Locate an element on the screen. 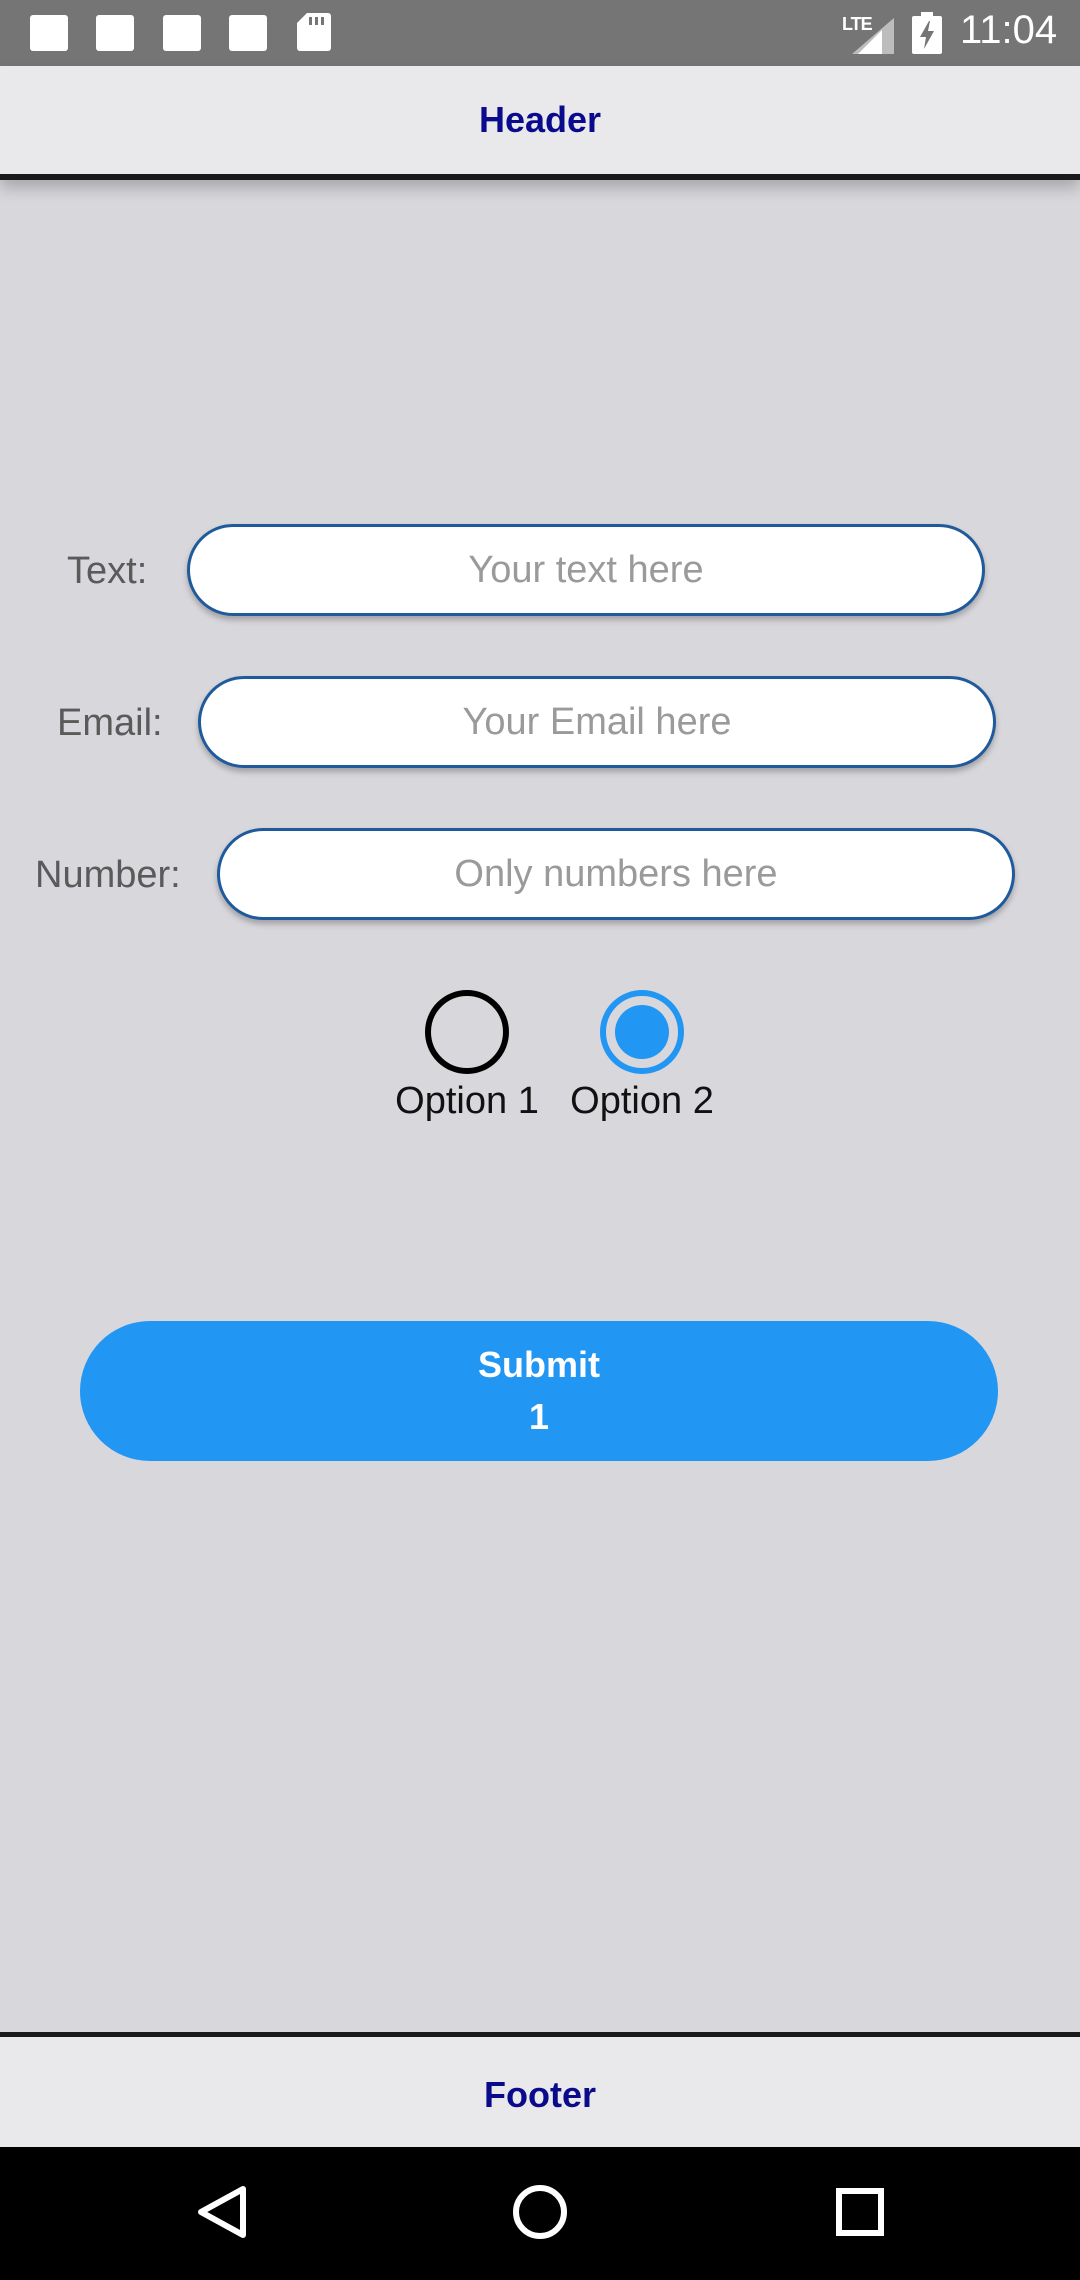 Image resolution: width=1080 pixels, height=2280 pixels. recents-icon is located at coordinates (860, 2212).